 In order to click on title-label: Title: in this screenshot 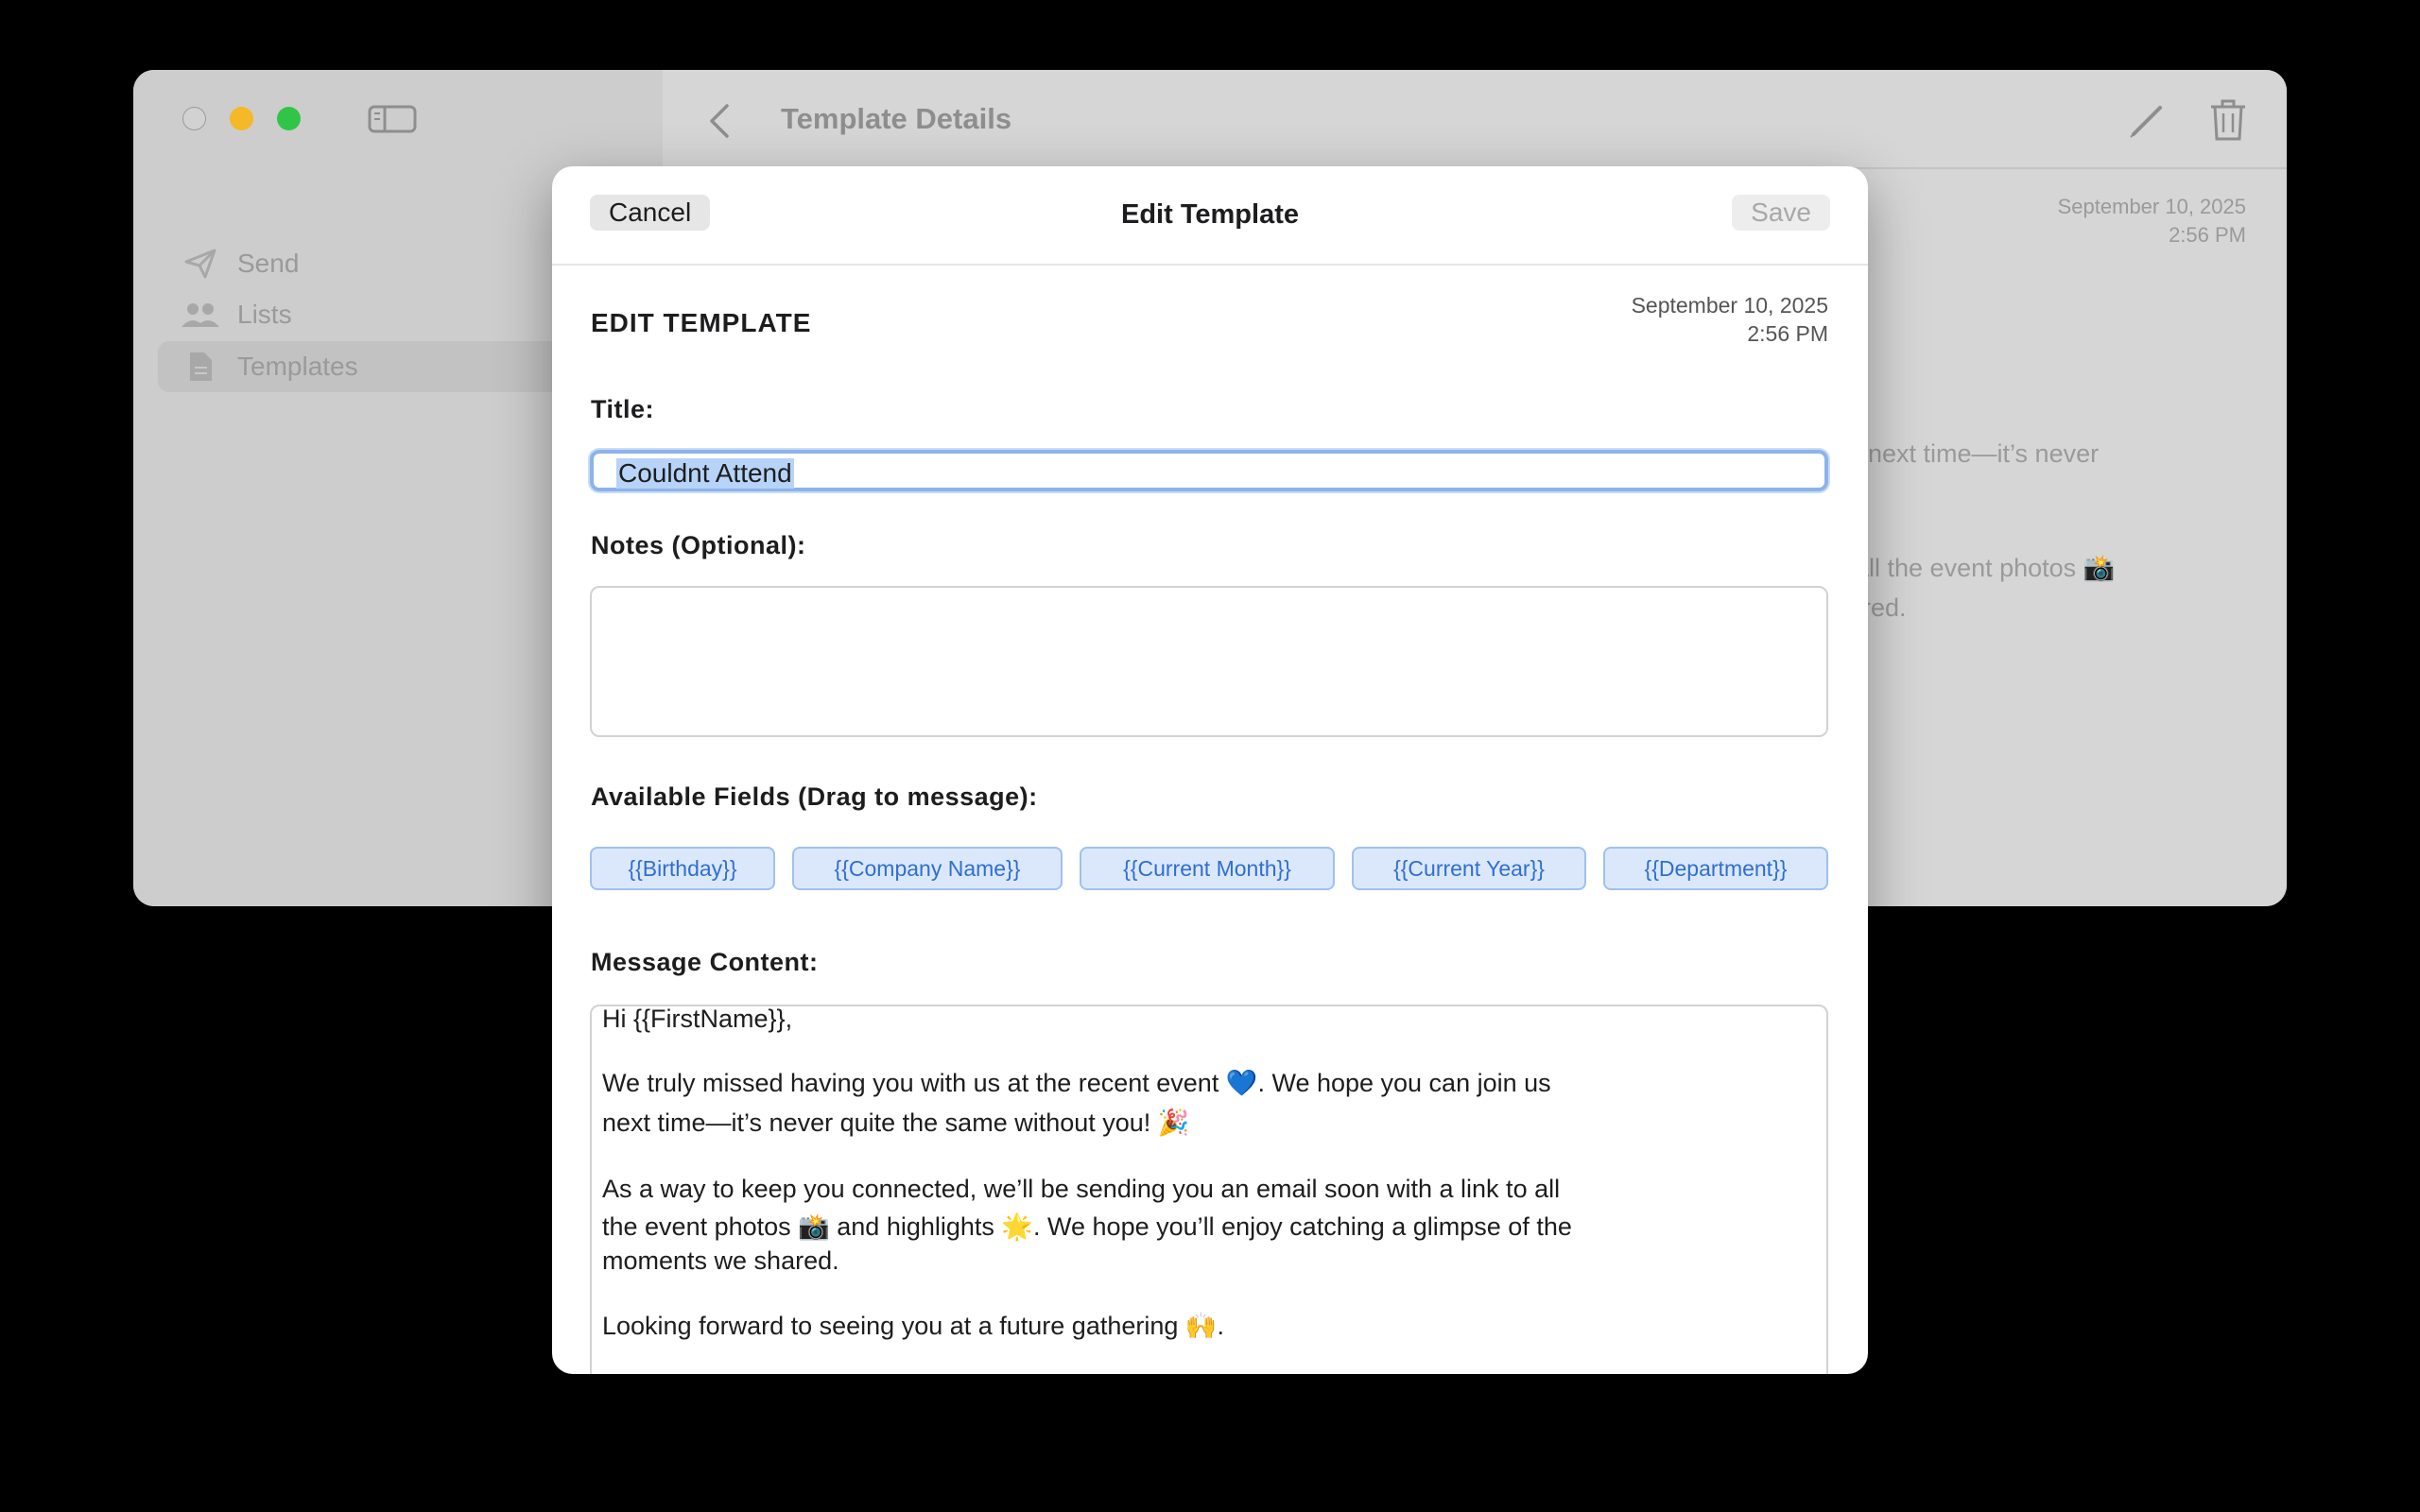, I will do `click(623, 409)`.